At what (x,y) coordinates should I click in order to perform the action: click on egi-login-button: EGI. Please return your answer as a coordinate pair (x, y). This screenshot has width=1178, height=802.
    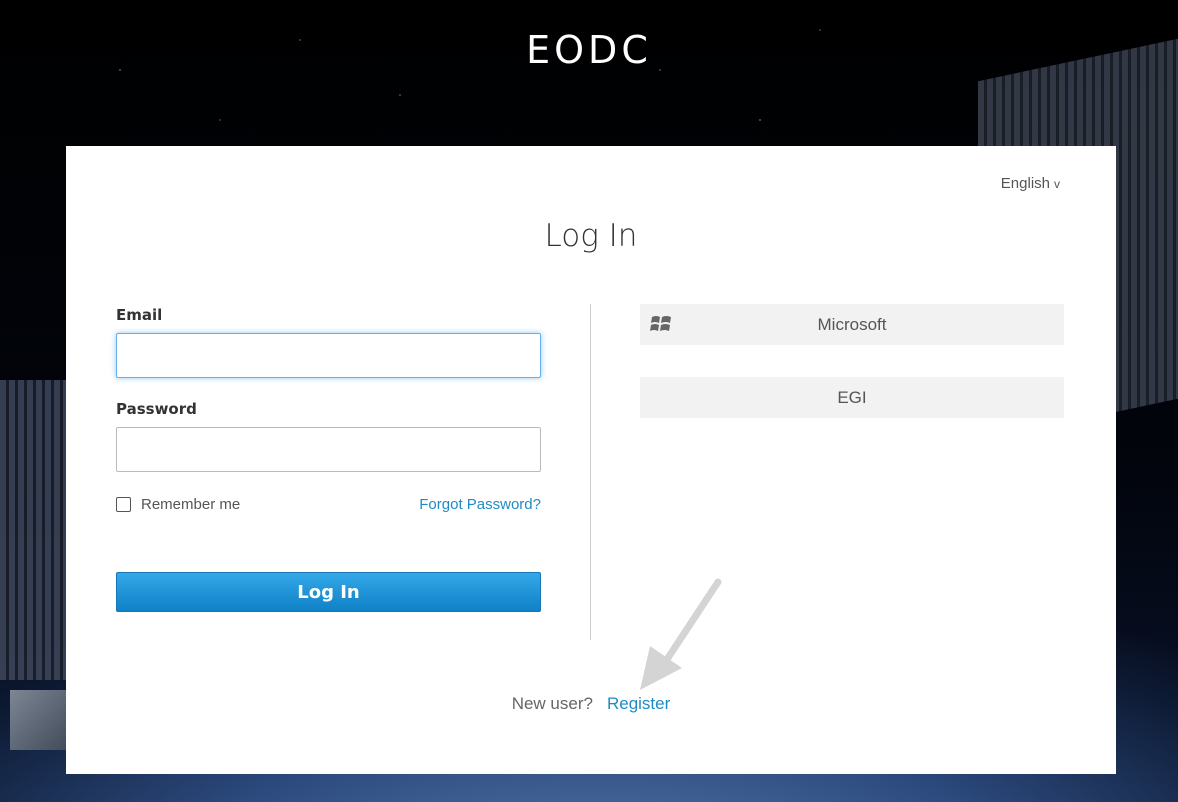
    Looking at the image, I should click on (852, 397).